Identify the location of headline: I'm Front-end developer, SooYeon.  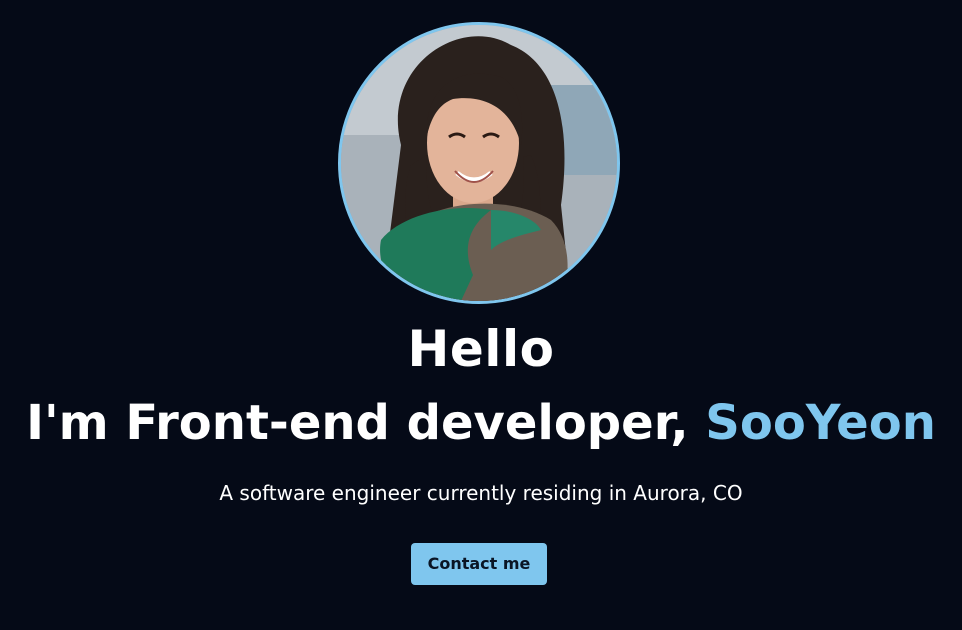
(481, 423).